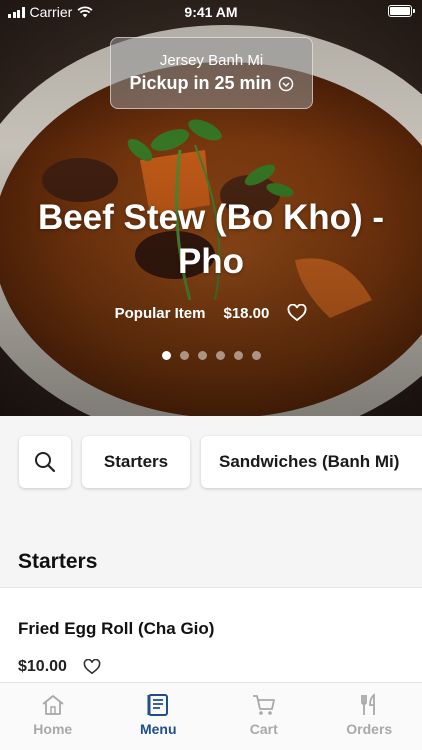 The height and width of the screenshot is (750, 422). Describe the element at coordinates (311, 462) in the screenshot. I see `category-chip-sandwiches: Sandwiches (Banh Mi)` at that location.